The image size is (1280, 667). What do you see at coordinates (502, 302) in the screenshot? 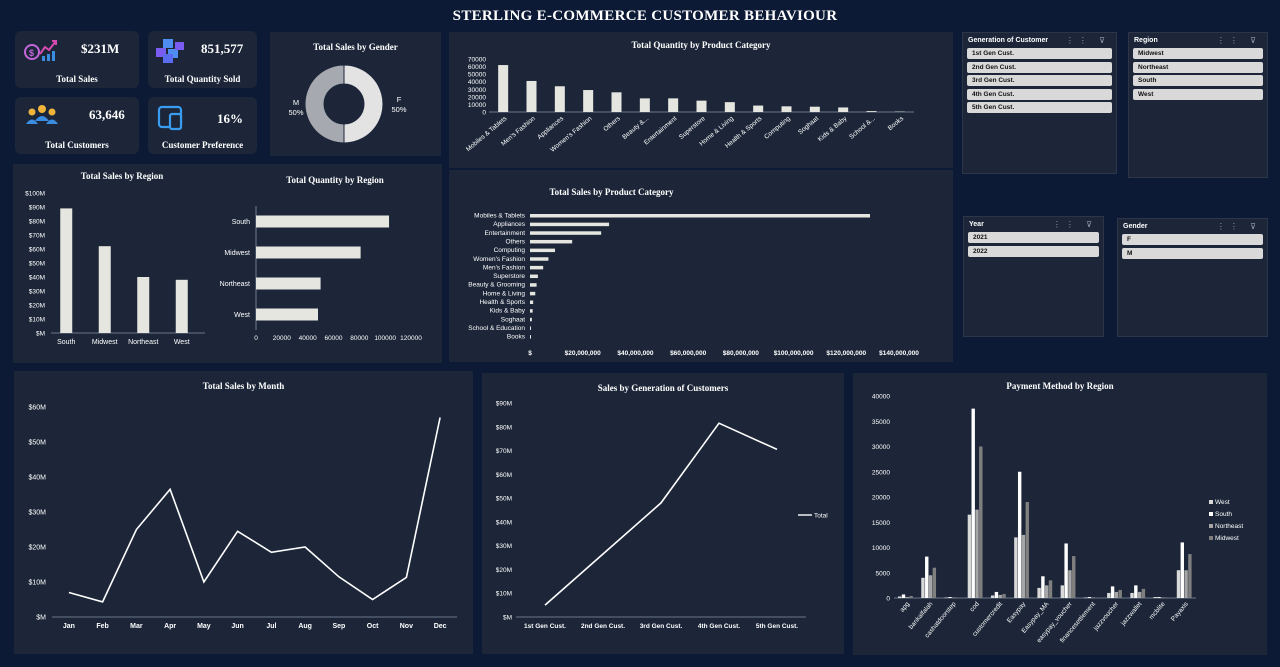
I see `y-tick-health-sports: Health & Sports` at bounding box center [502, 302].